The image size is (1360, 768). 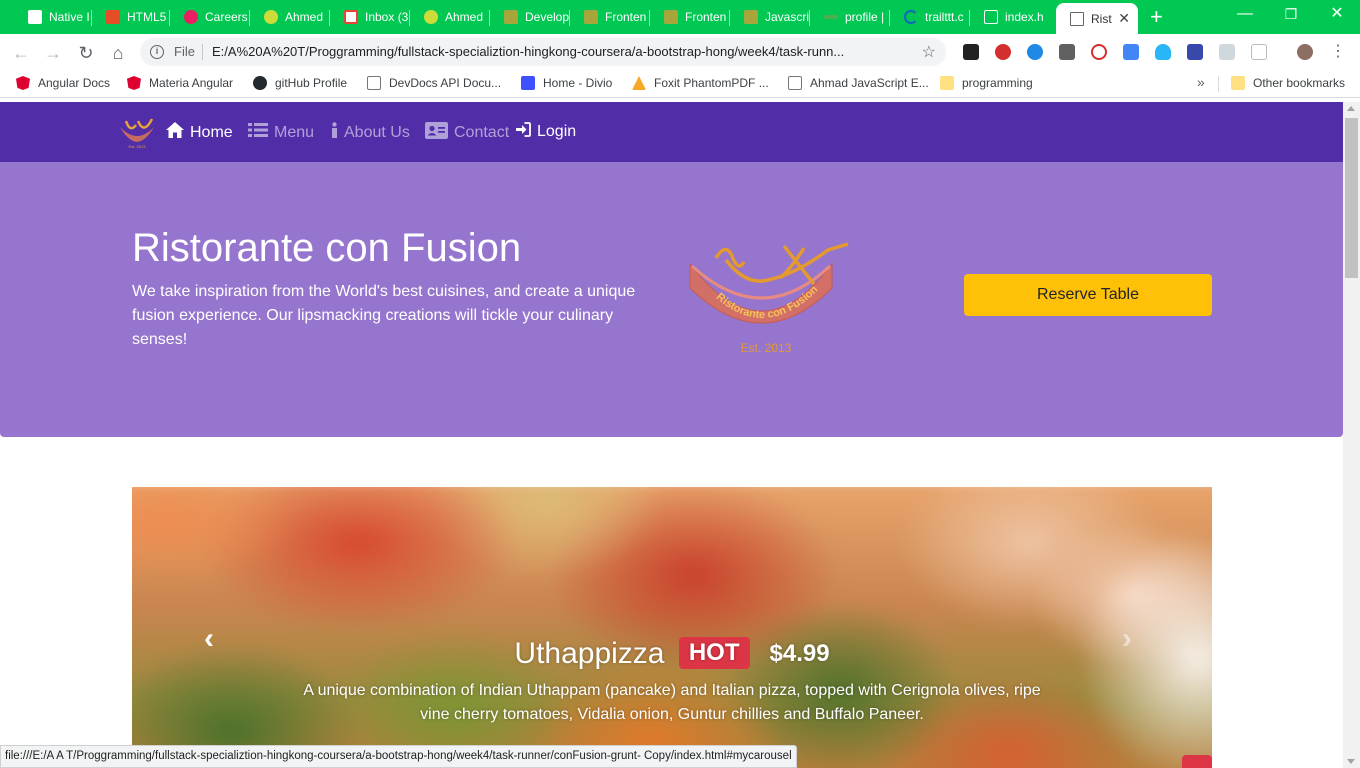 What do you see at coordinates (260, 83) in the screenshot?
I see `github-icon` at bounding box center [260, 83].